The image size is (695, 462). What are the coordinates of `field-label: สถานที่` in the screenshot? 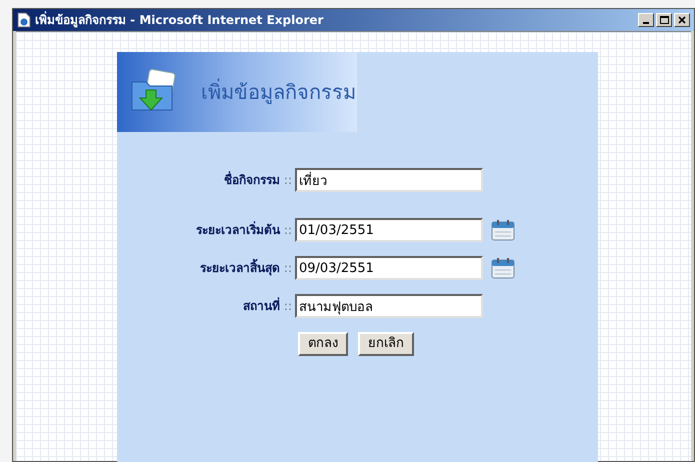 It's located at (261, 306).